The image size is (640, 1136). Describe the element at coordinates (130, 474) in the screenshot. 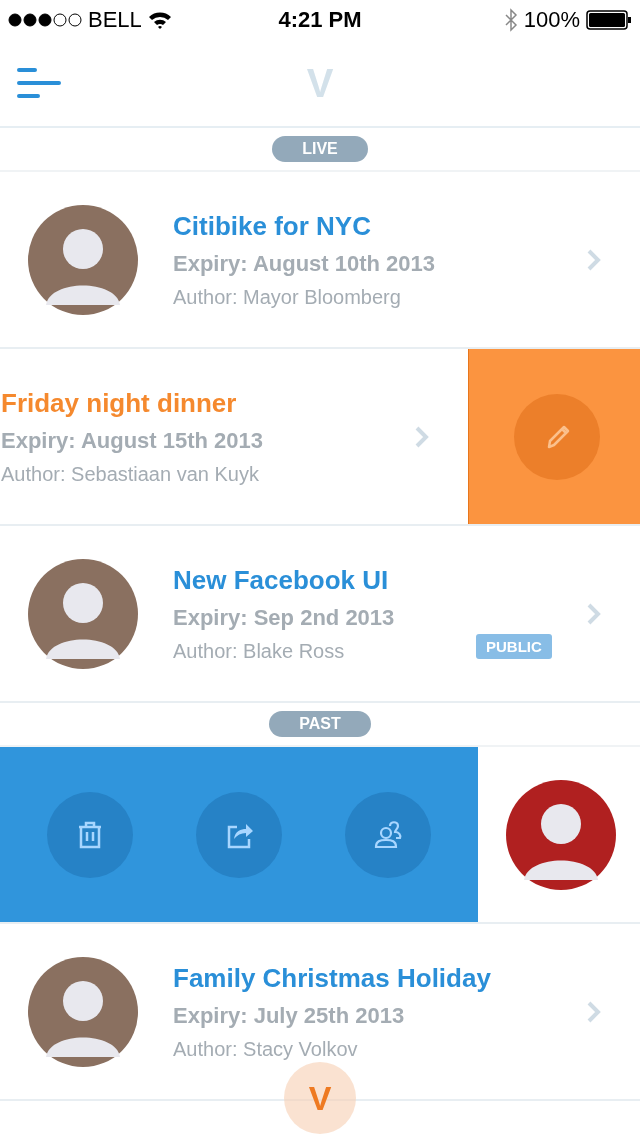

I see `author-text: Author: Sebastiaan van Kuyk` at that location.